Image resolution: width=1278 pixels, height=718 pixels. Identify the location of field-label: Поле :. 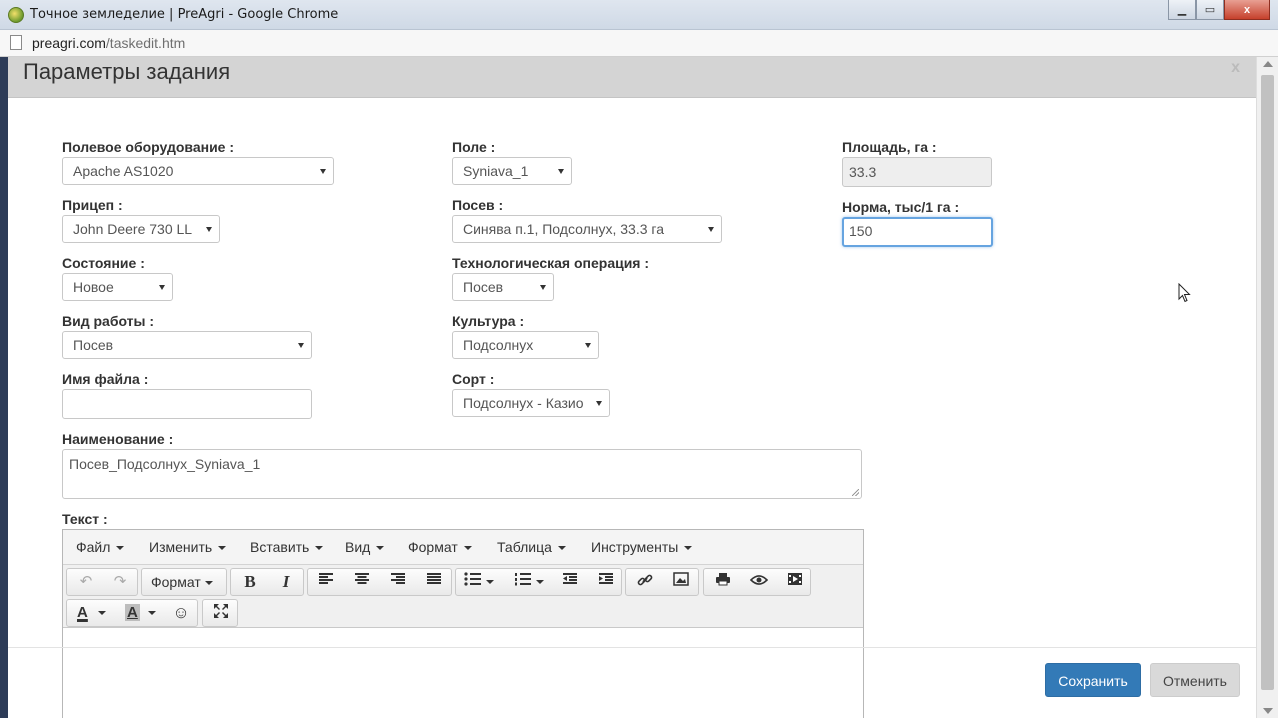
(474, 147).